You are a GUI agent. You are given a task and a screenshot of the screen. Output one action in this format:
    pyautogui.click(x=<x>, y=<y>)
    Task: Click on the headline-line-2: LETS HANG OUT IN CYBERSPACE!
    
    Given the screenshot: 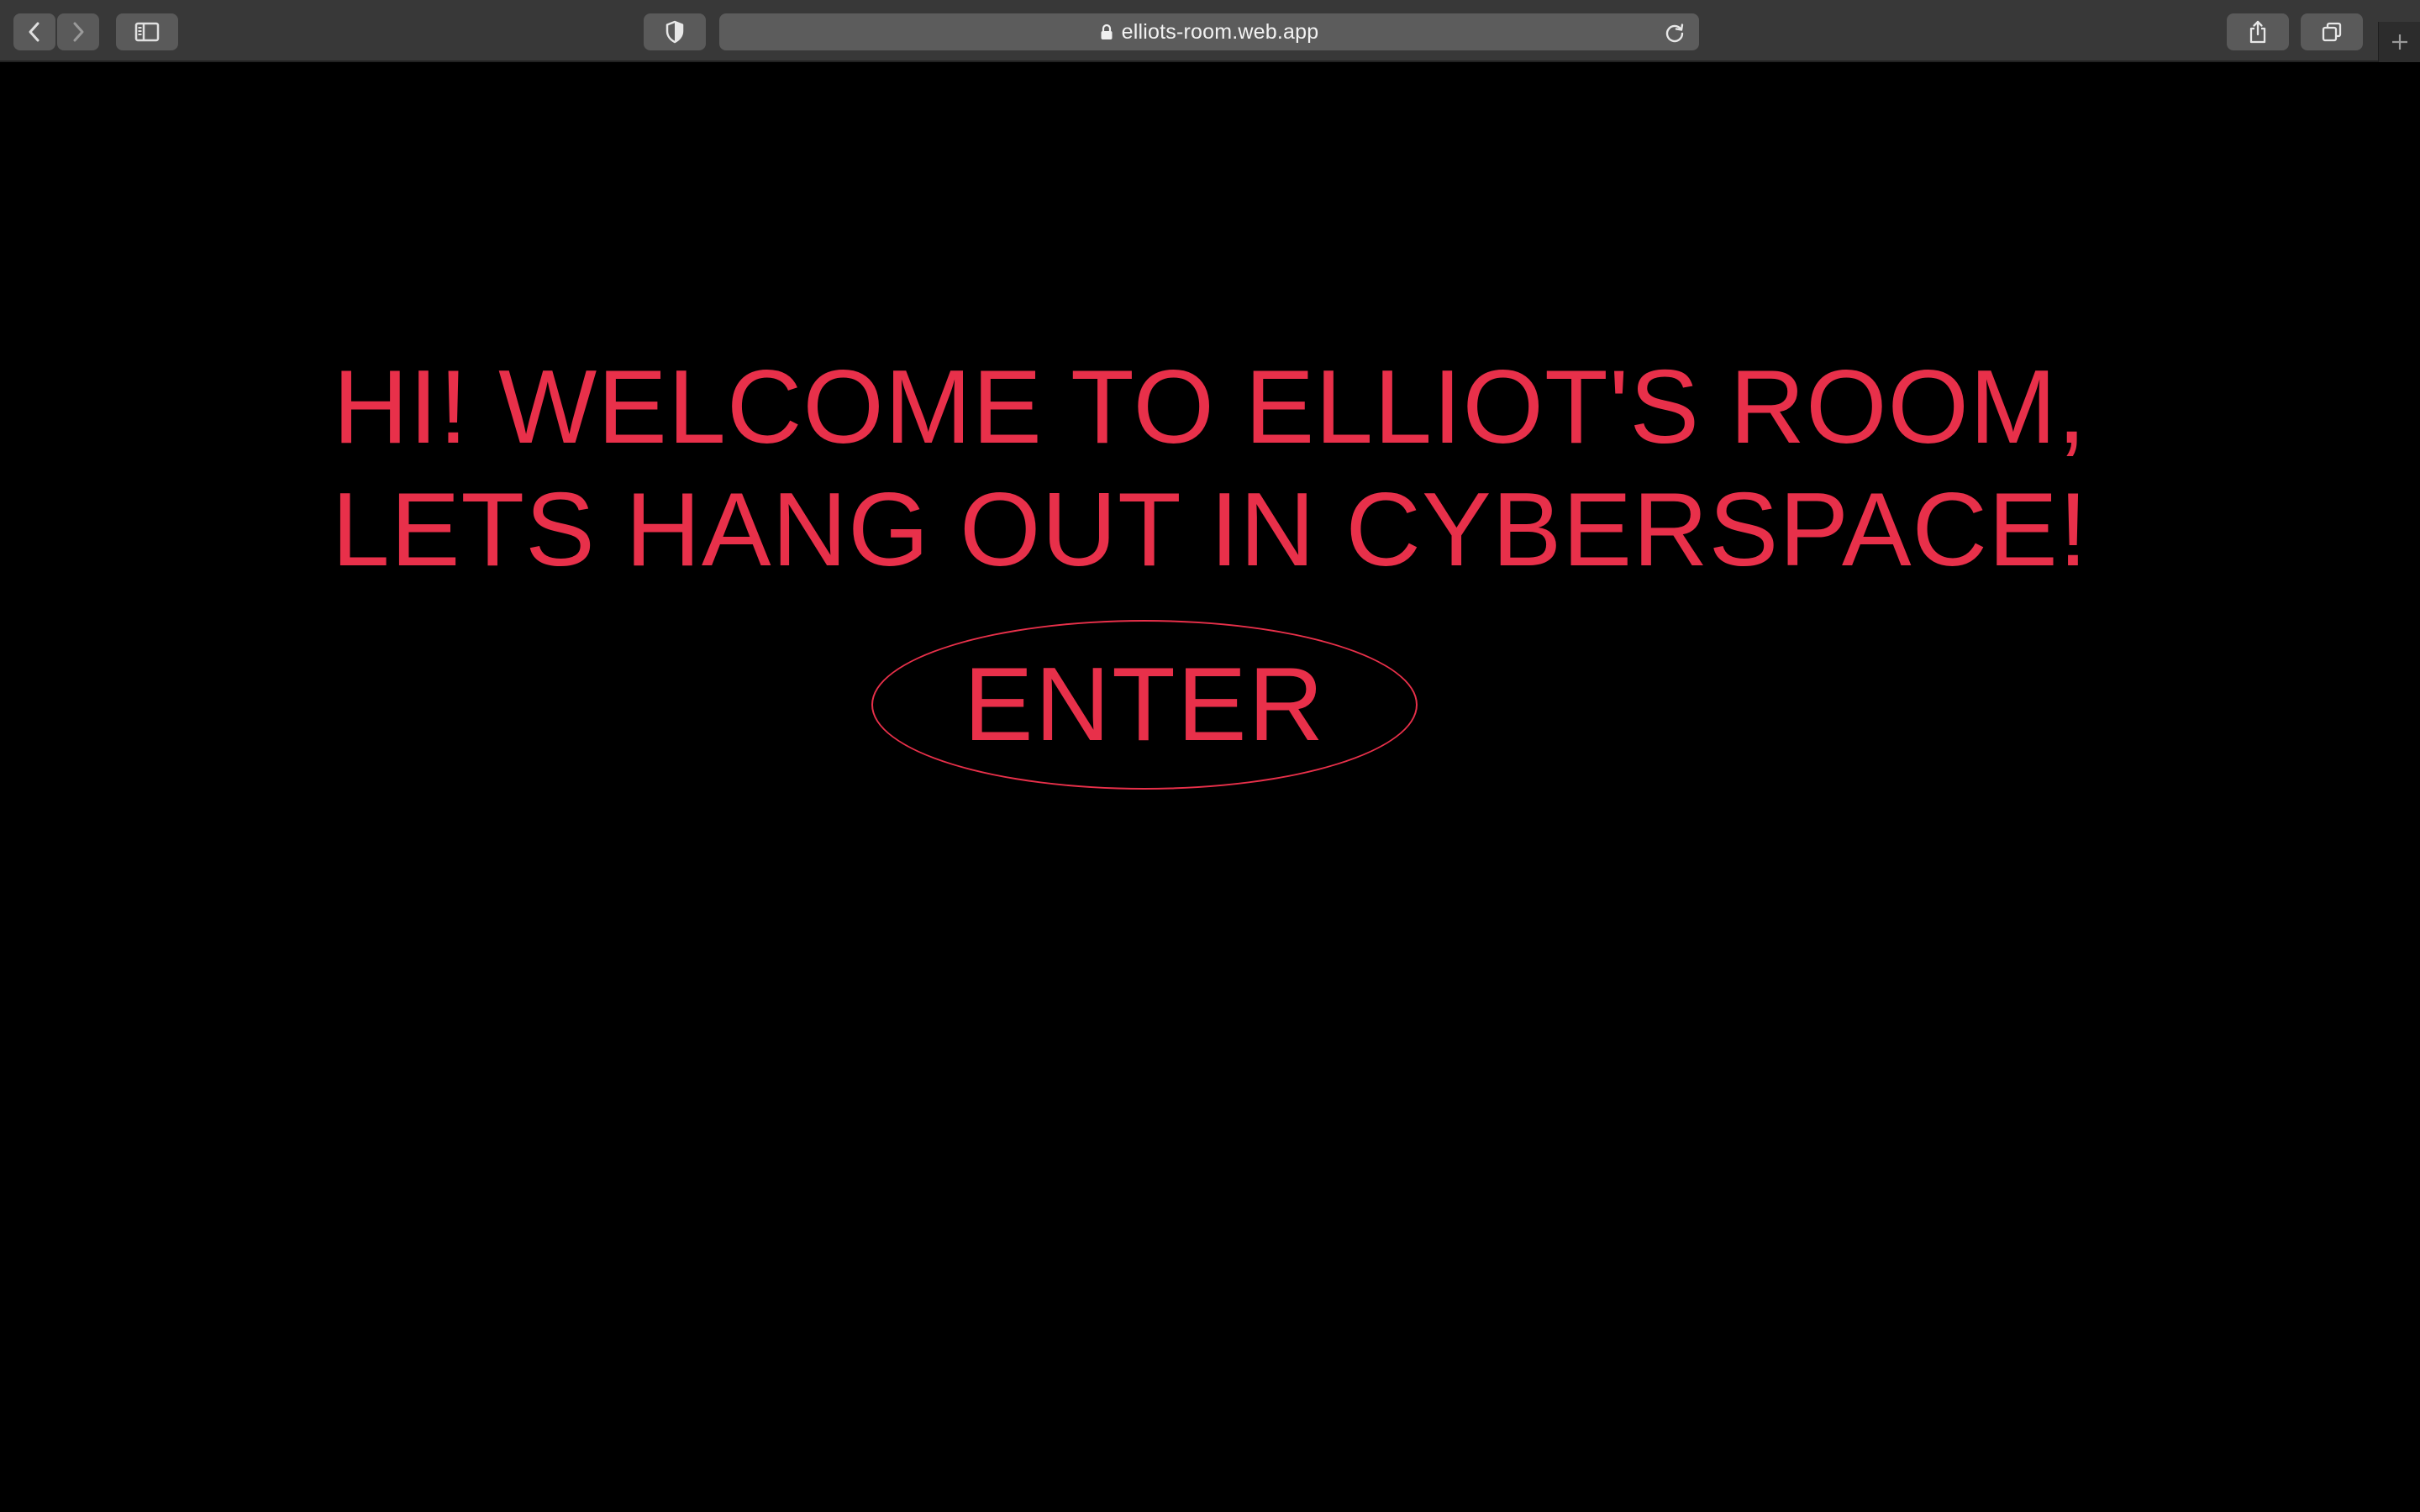 What is the action you would take?
    pyautogui.click(x=1210, y=530)
    